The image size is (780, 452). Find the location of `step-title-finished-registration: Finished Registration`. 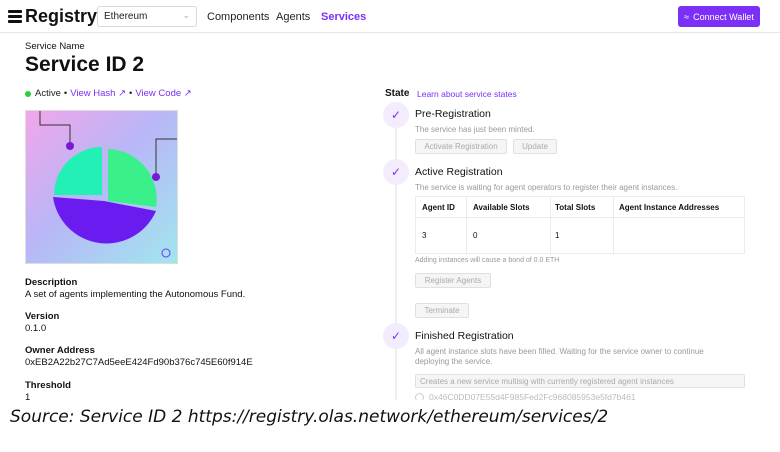

step-title-finished-registration: Finished Registration is located at coordinates (464, 336).